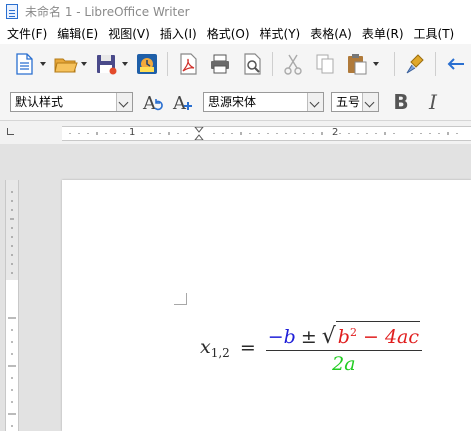  What do you see at coordinates (43, 64) in the screenshot?
I see `new-document-dropdown` at bounding box center [43, 64].